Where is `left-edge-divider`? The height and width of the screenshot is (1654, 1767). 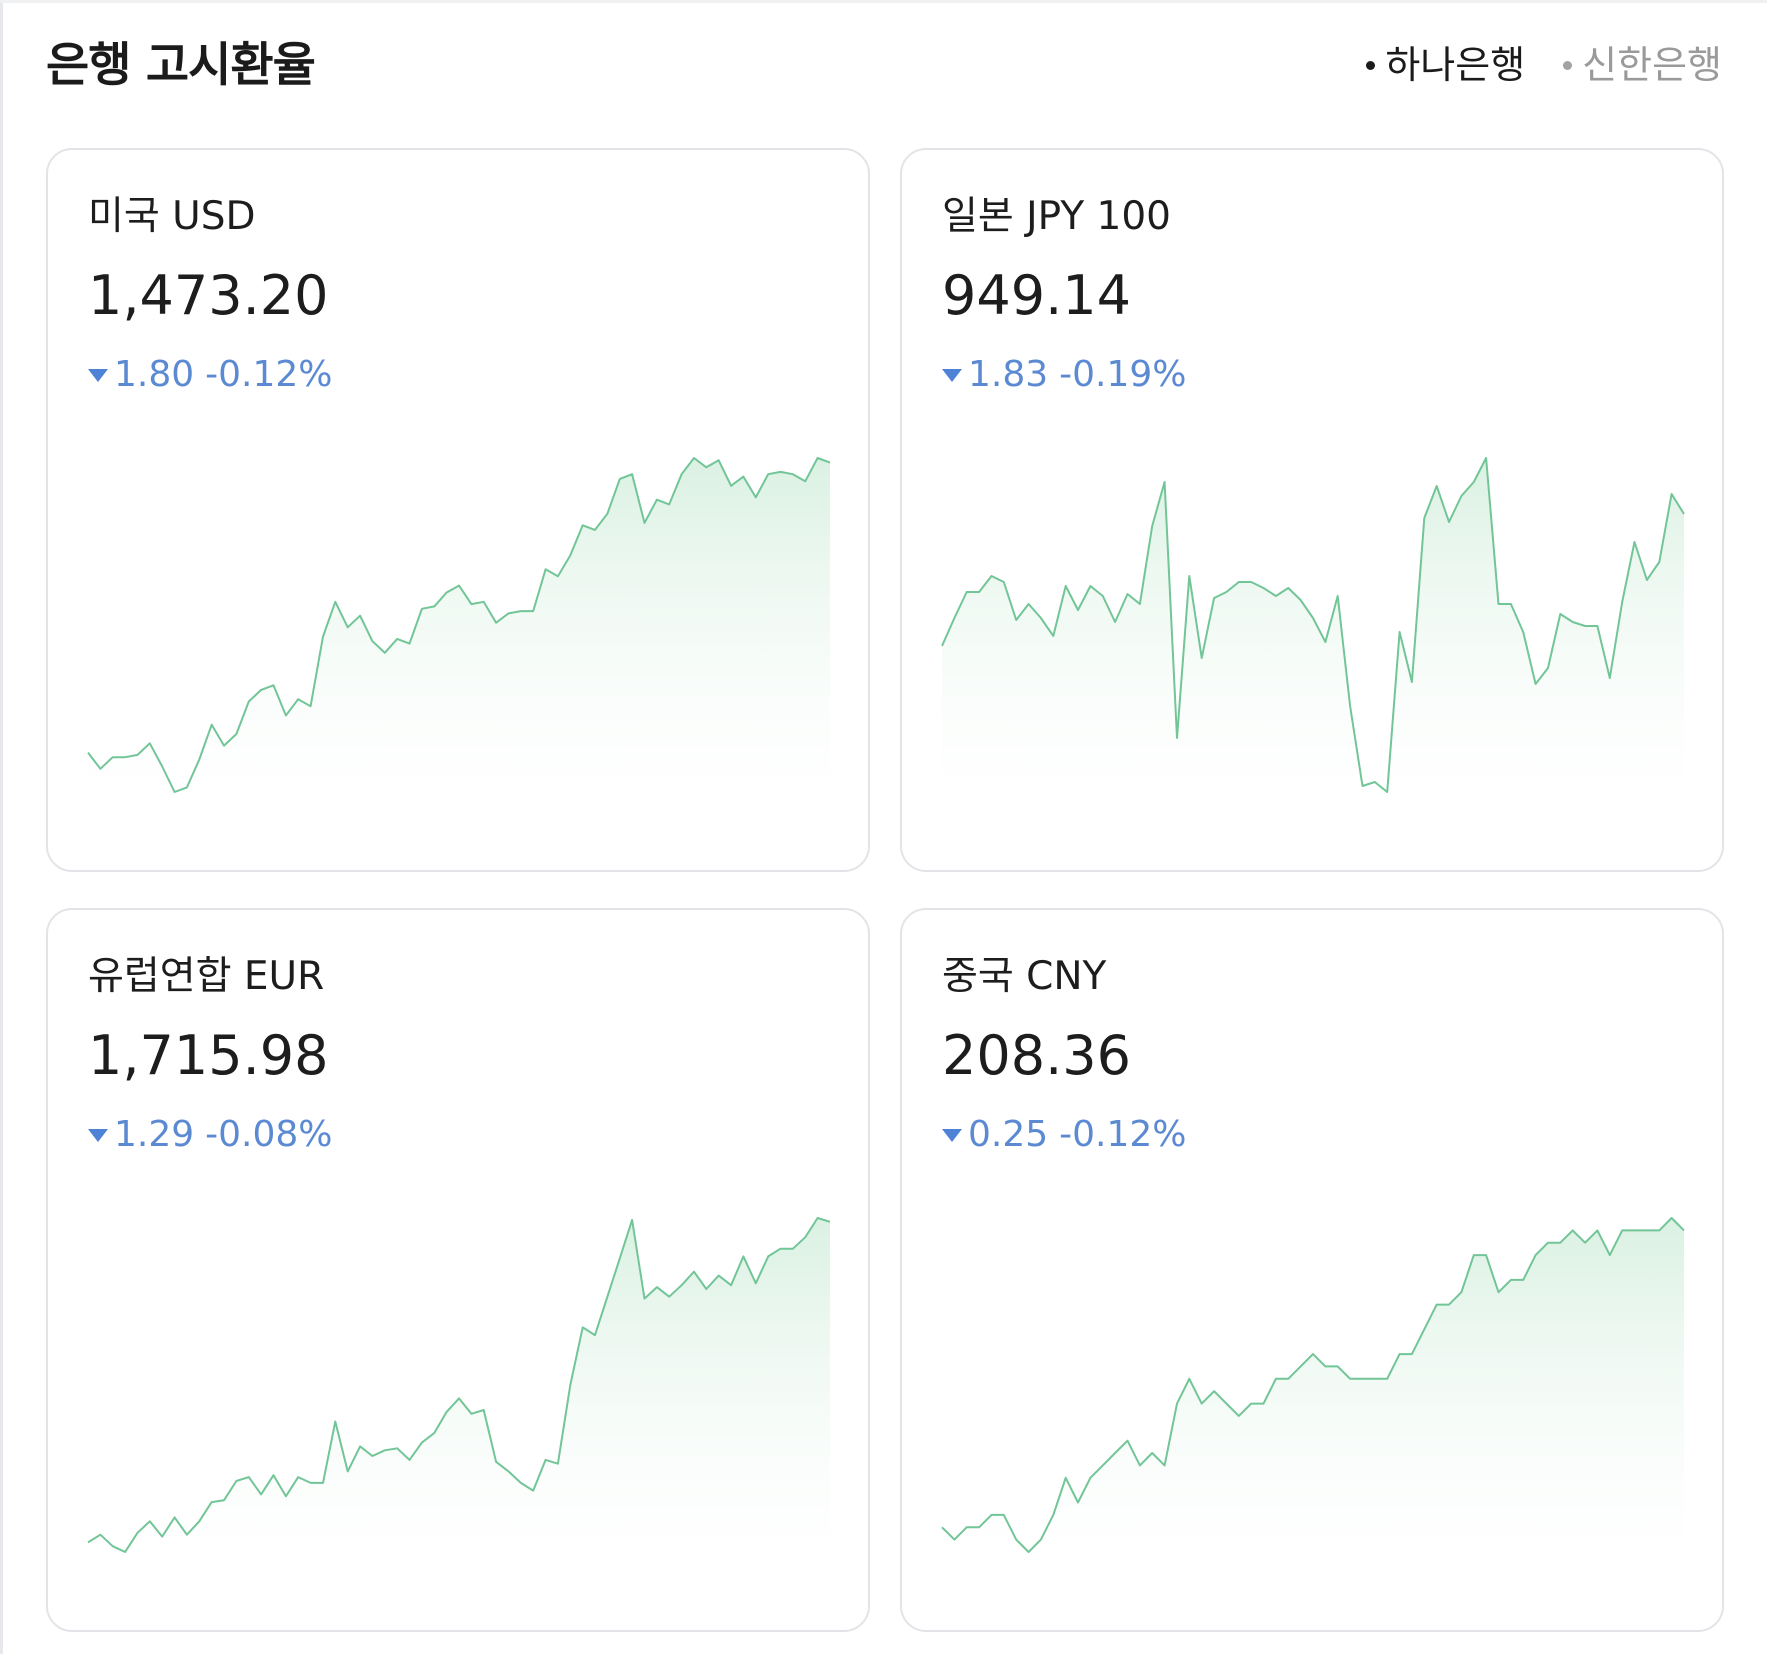 left-edge-divider is located at coordinates (1, 827).